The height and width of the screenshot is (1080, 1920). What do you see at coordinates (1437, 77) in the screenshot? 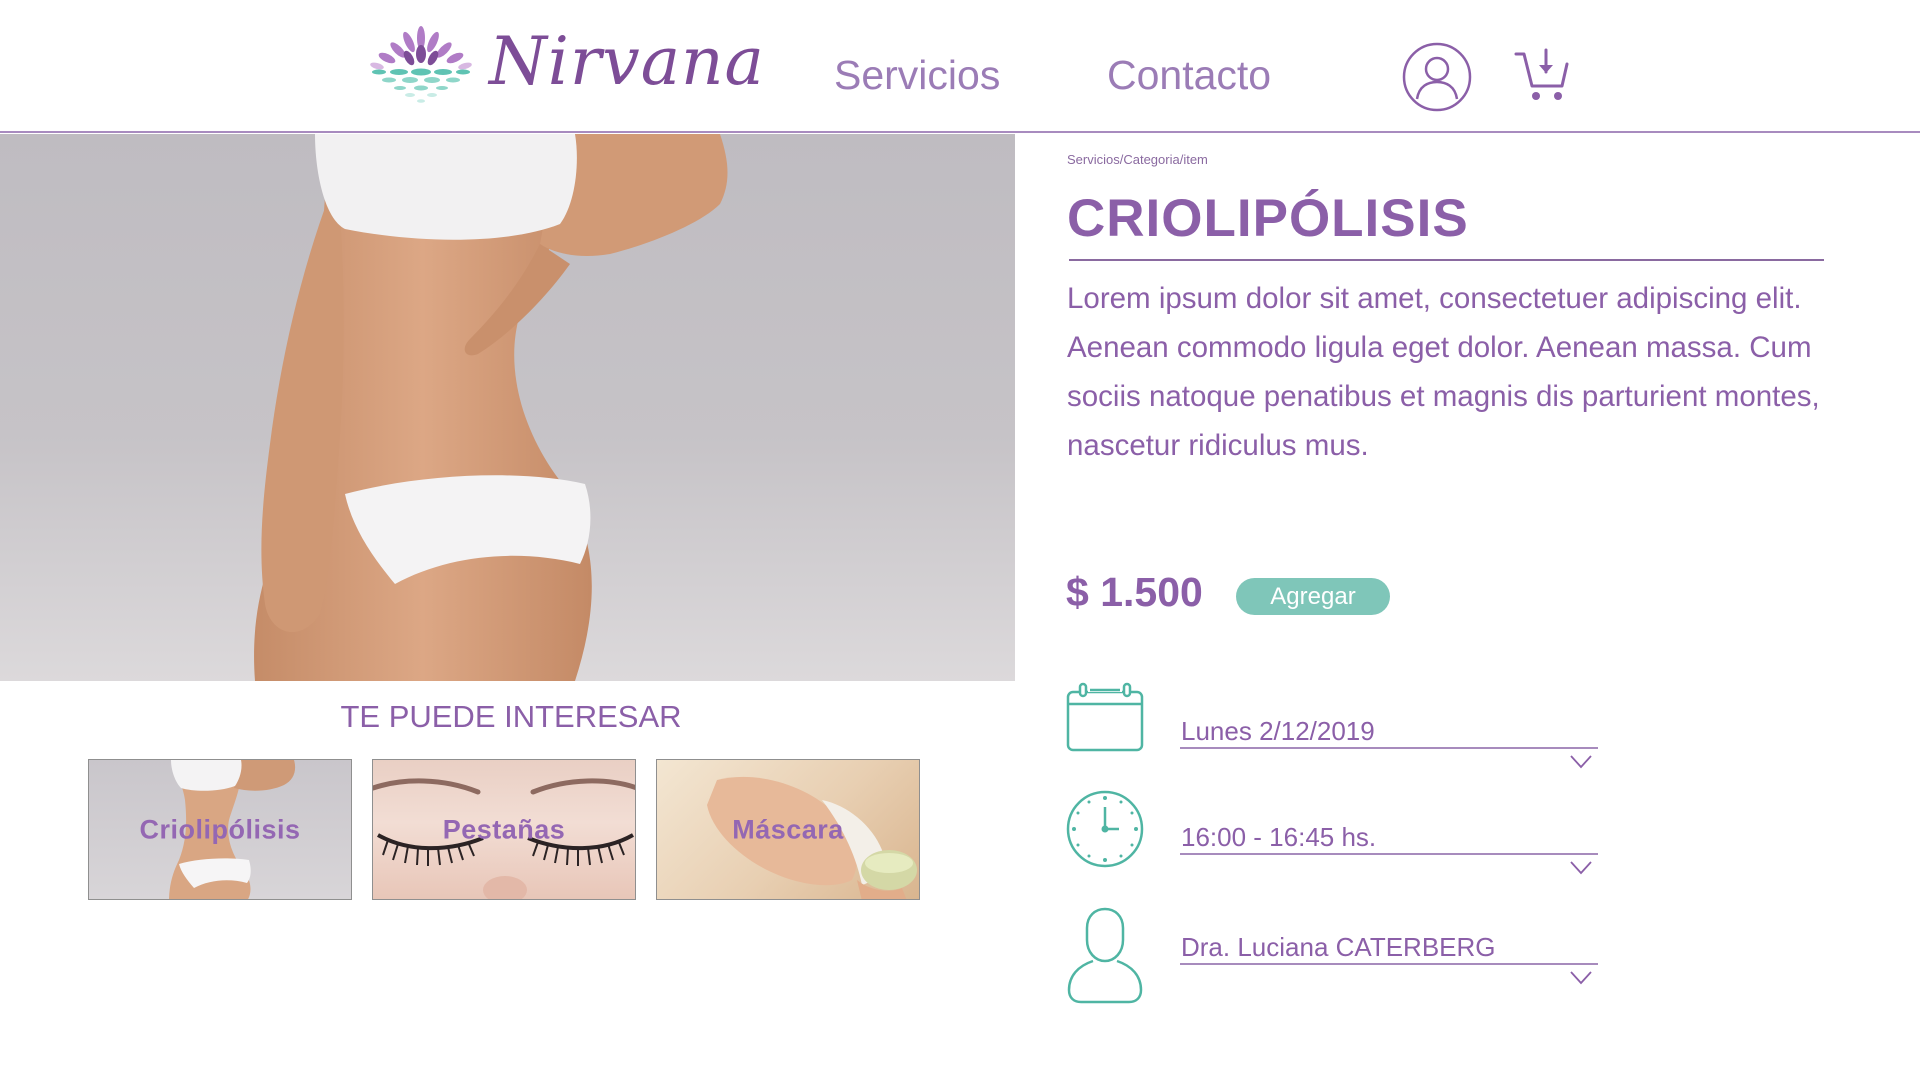
I see `user-circle-icon` at bounding box center [1437, 77].